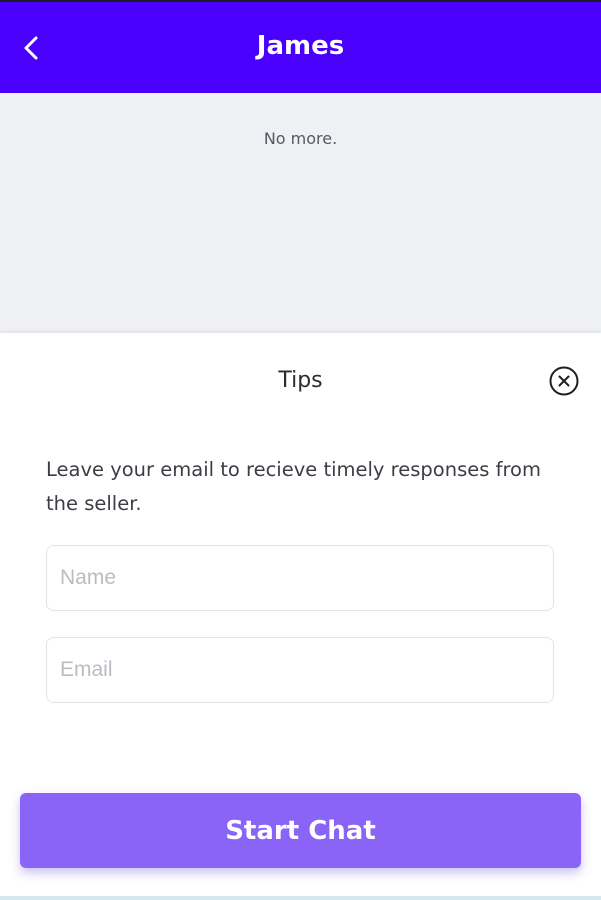 The height and width of the screenshot is (900, 601). What do you see at coordinates (300, 830) in the screenshot?
I see `start-chat-button: Start Chat` at bounding box center [300, 830].